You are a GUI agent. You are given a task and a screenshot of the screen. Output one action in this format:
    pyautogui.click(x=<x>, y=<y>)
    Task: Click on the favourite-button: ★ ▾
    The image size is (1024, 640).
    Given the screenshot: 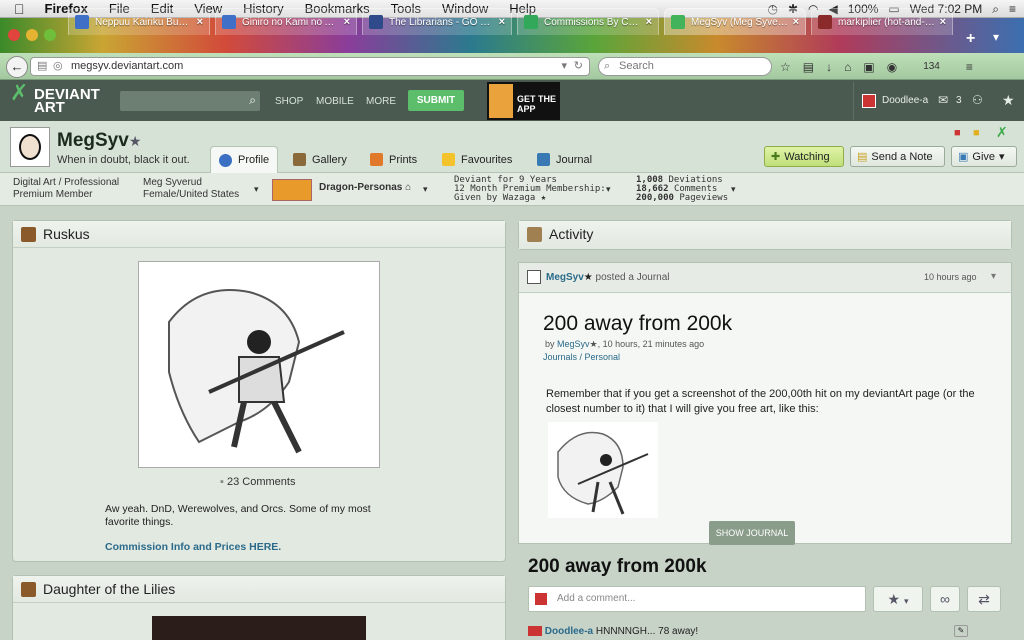 What is the action you would take?
    pyautogui.click(x=898, y=599)
    